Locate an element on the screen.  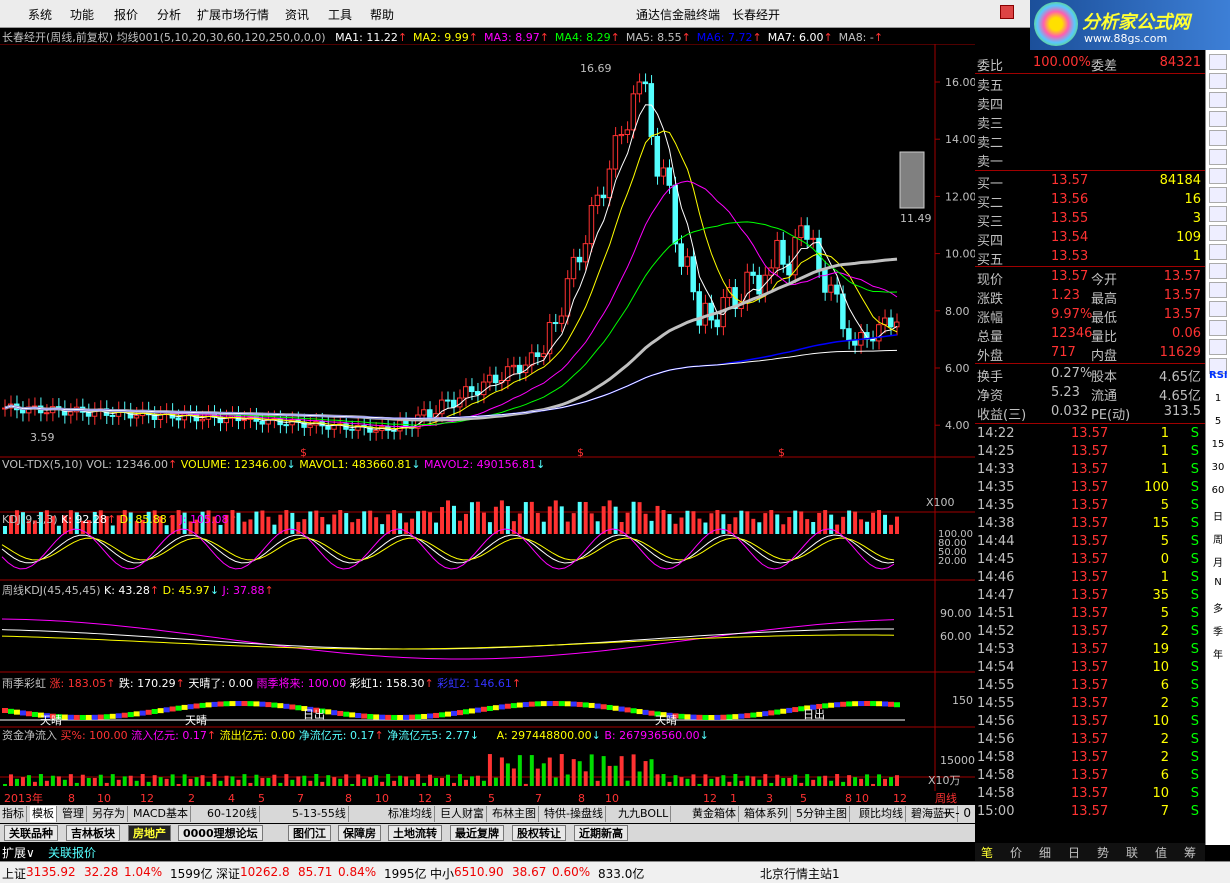
buy-label: 买四 is located at coordinates (990, 241).